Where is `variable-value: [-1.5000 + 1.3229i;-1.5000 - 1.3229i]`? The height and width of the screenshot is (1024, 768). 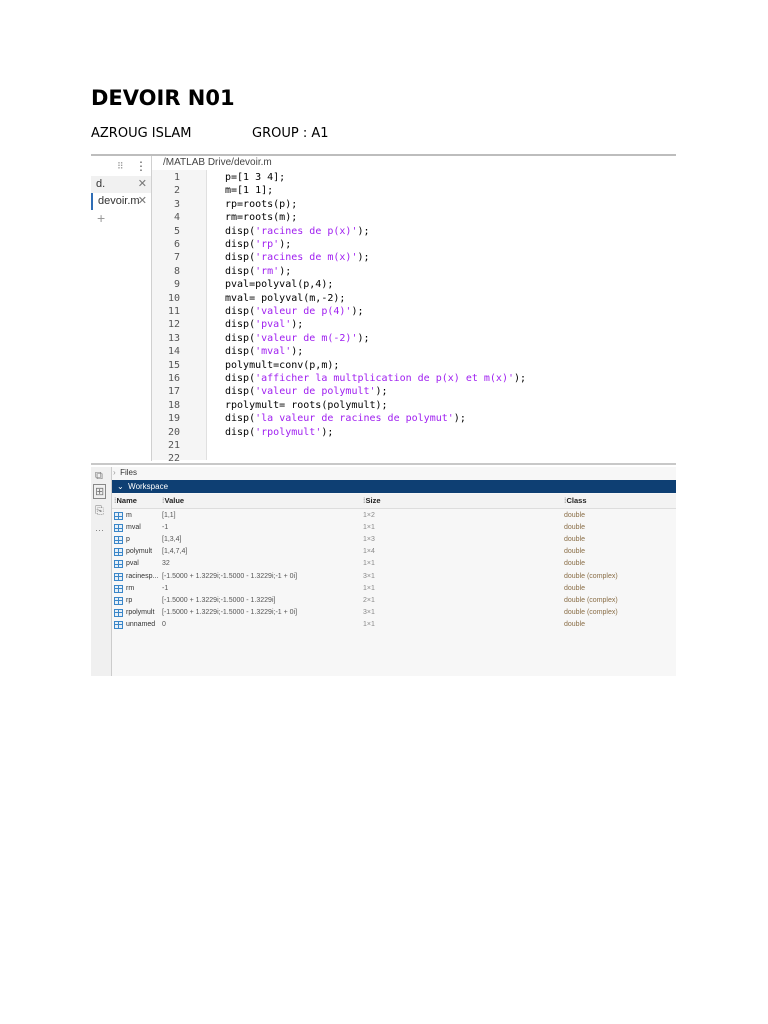
variable-value: [-1.5000 + 1.3229i;-1.5000 - 1.3229i] is located at coordinates (219, 600).